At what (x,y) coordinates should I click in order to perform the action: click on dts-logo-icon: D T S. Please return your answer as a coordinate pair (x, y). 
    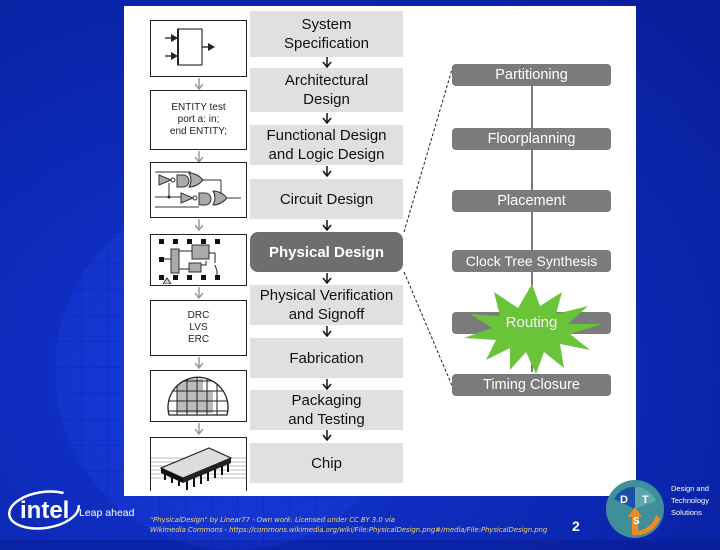
    Looking at the image, I should click on (635, 509).